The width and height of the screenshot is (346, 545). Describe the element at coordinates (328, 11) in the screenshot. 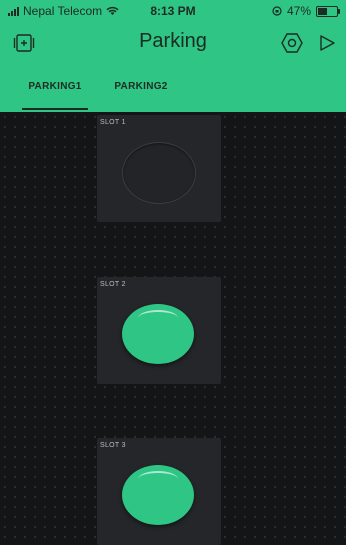

I see `battery-icon` at that location.